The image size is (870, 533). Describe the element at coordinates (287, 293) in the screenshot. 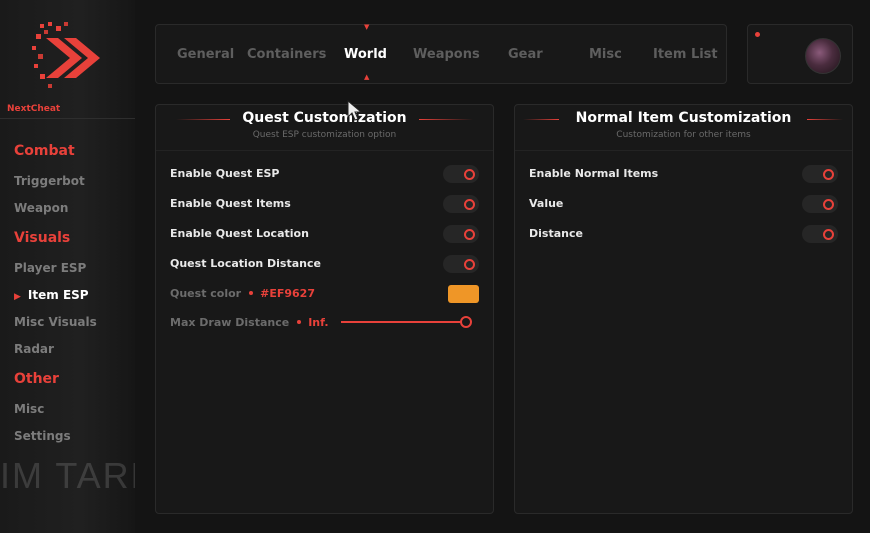

I see `quest-color-value: #EF9627` at that location.